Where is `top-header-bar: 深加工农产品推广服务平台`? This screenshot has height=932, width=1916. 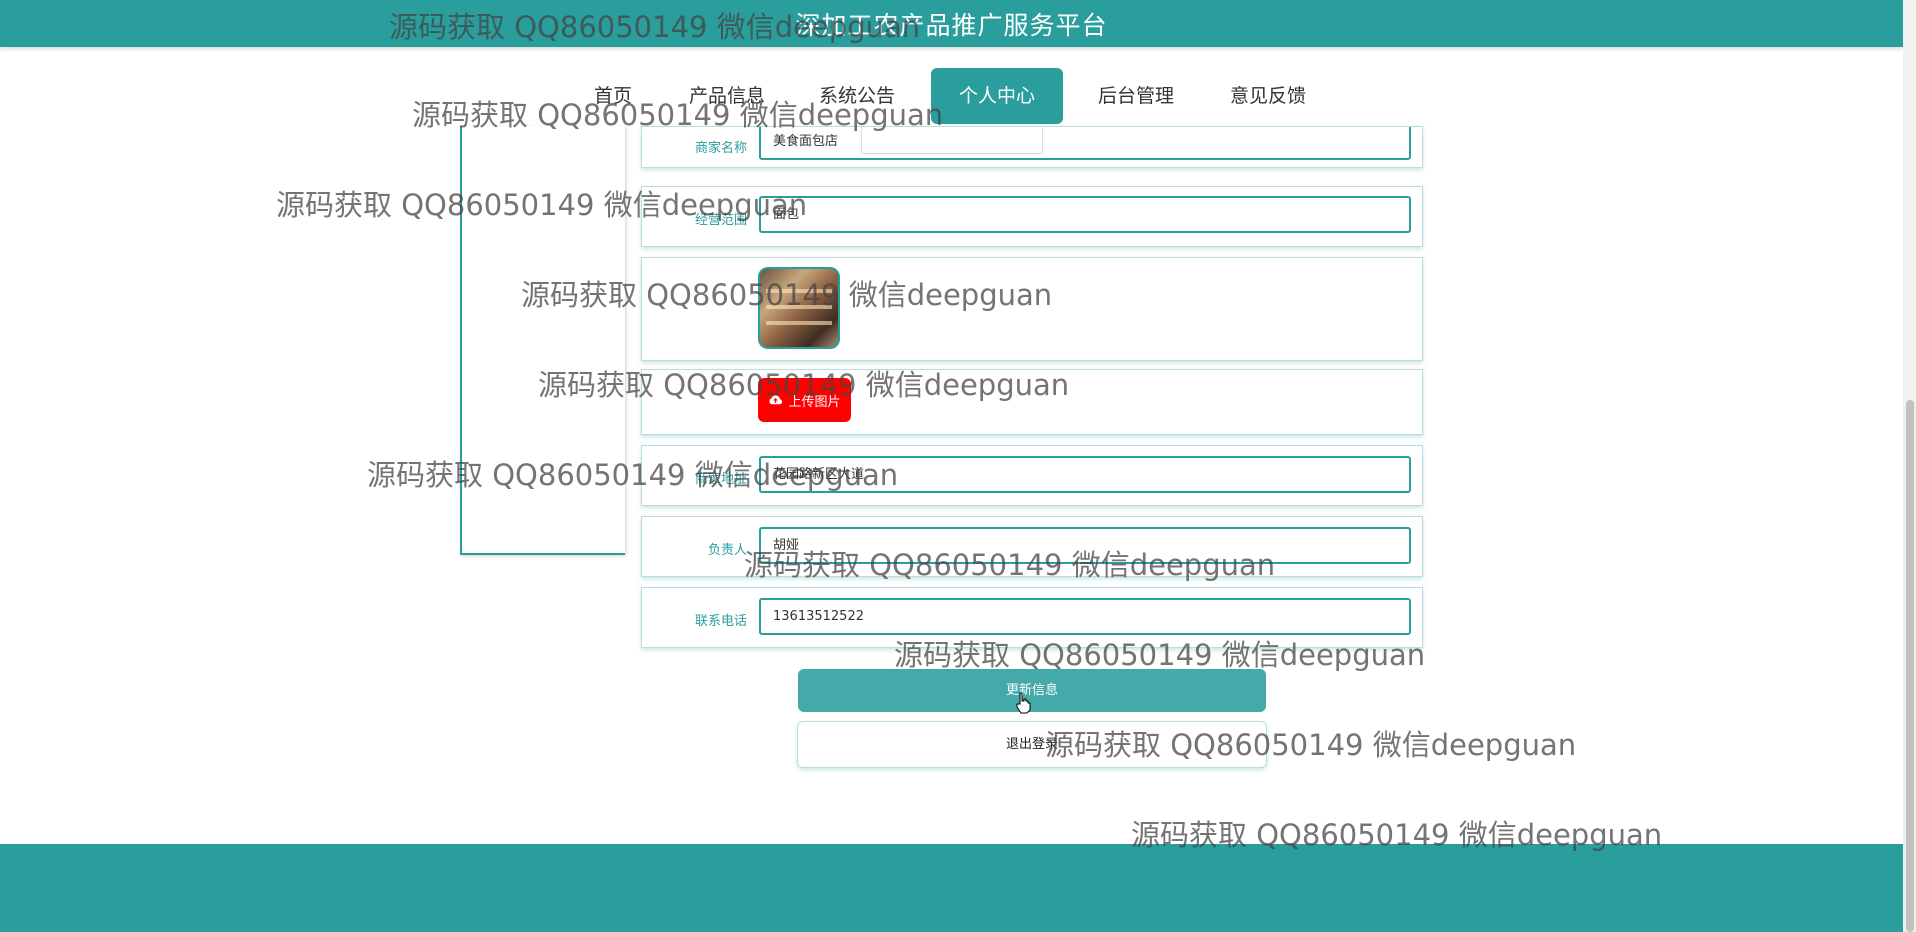
top-header-bar: 深加工农产品推广服务平台 is located at coordinates (951, 23).